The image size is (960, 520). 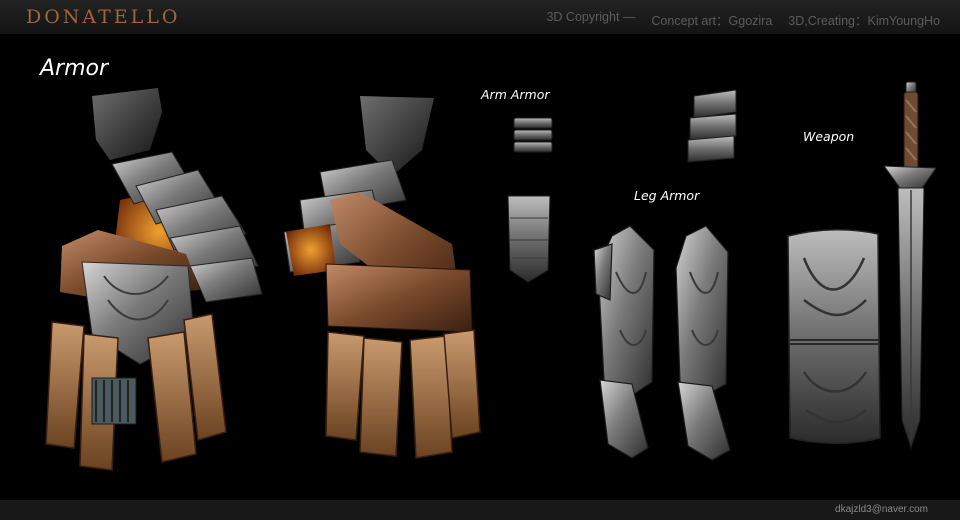 What do you see at coordinates (382, 277) in the screenshot?
I see `armor-back` at bounding box center [382, 277].